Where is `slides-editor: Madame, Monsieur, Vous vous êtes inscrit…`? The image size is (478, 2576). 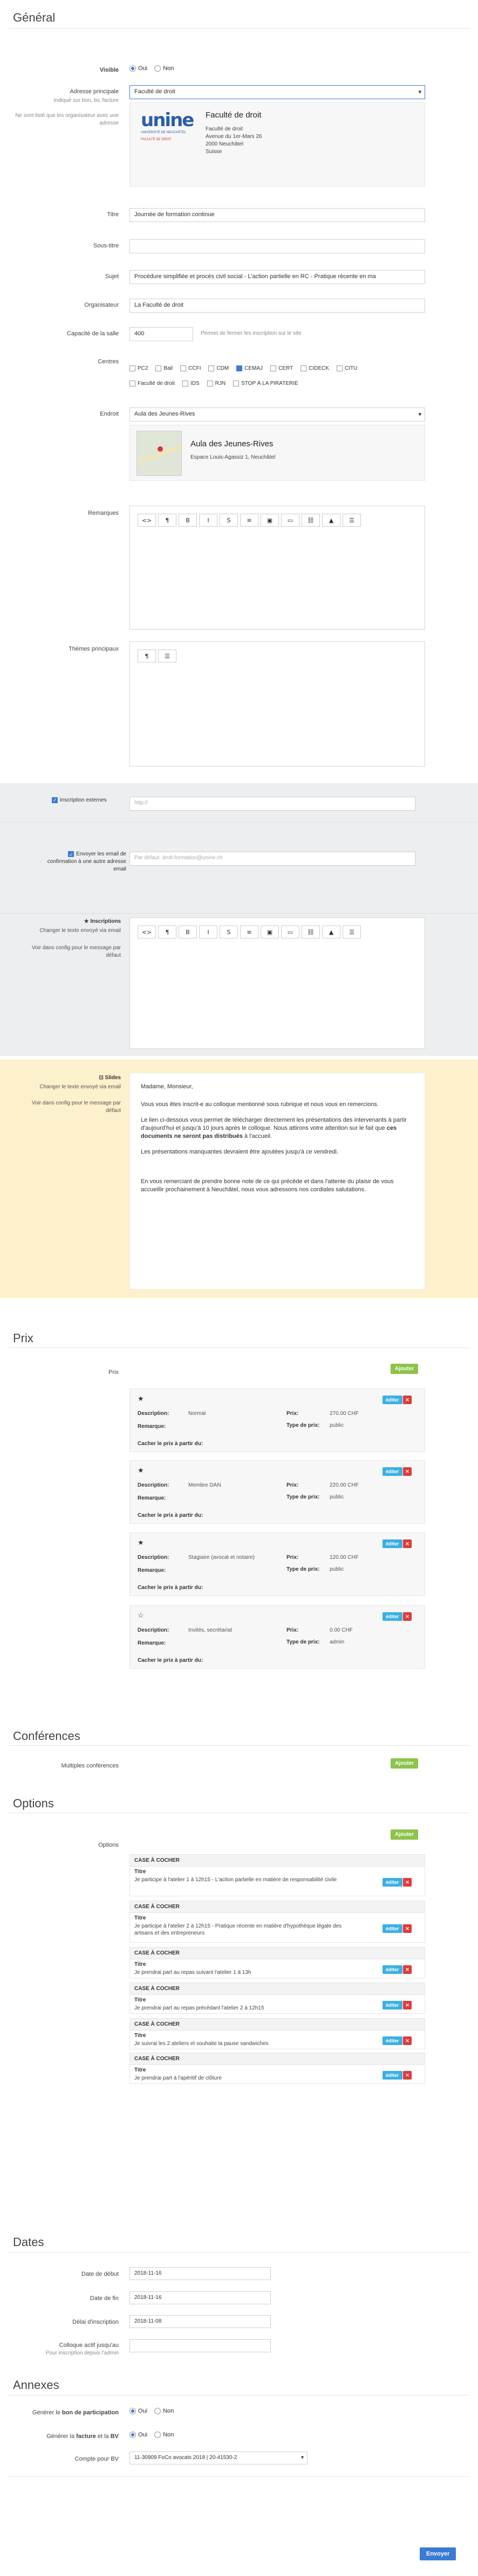 slides-editor: Madame, Monsieur, Vous vous êtes inscrit… is located at coordinates (277, 1181).